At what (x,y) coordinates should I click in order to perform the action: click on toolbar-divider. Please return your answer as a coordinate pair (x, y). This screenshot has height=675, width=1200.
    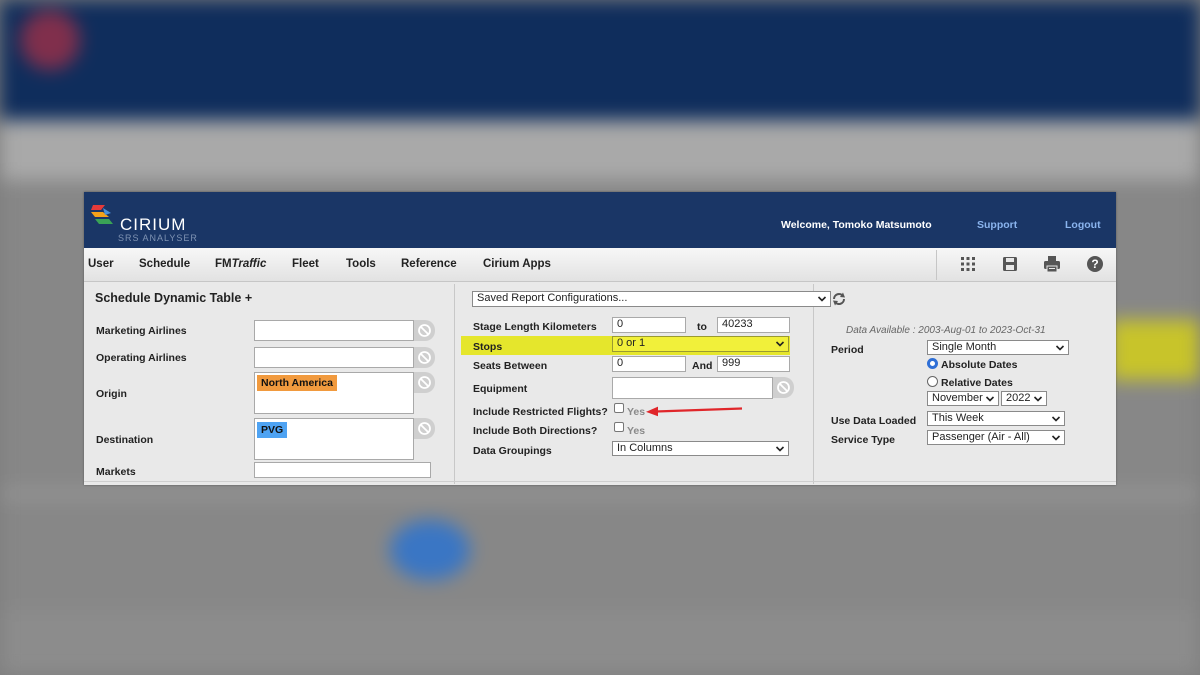
    Looking at the image, I should click on (936, 265).